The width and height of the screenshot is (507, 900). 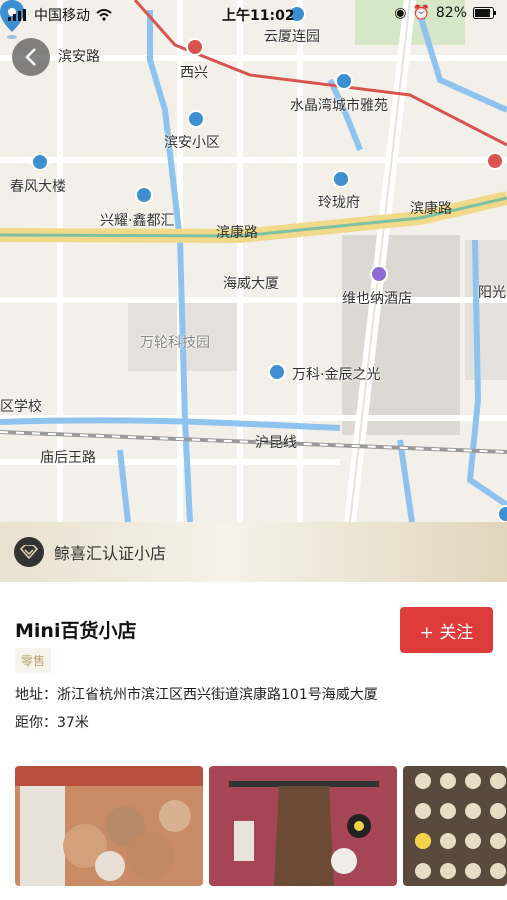 What do you see at coordinates (446, 630) in the screenshot?
I see `follow-button: + 关注` at bounding box center [446, 630].